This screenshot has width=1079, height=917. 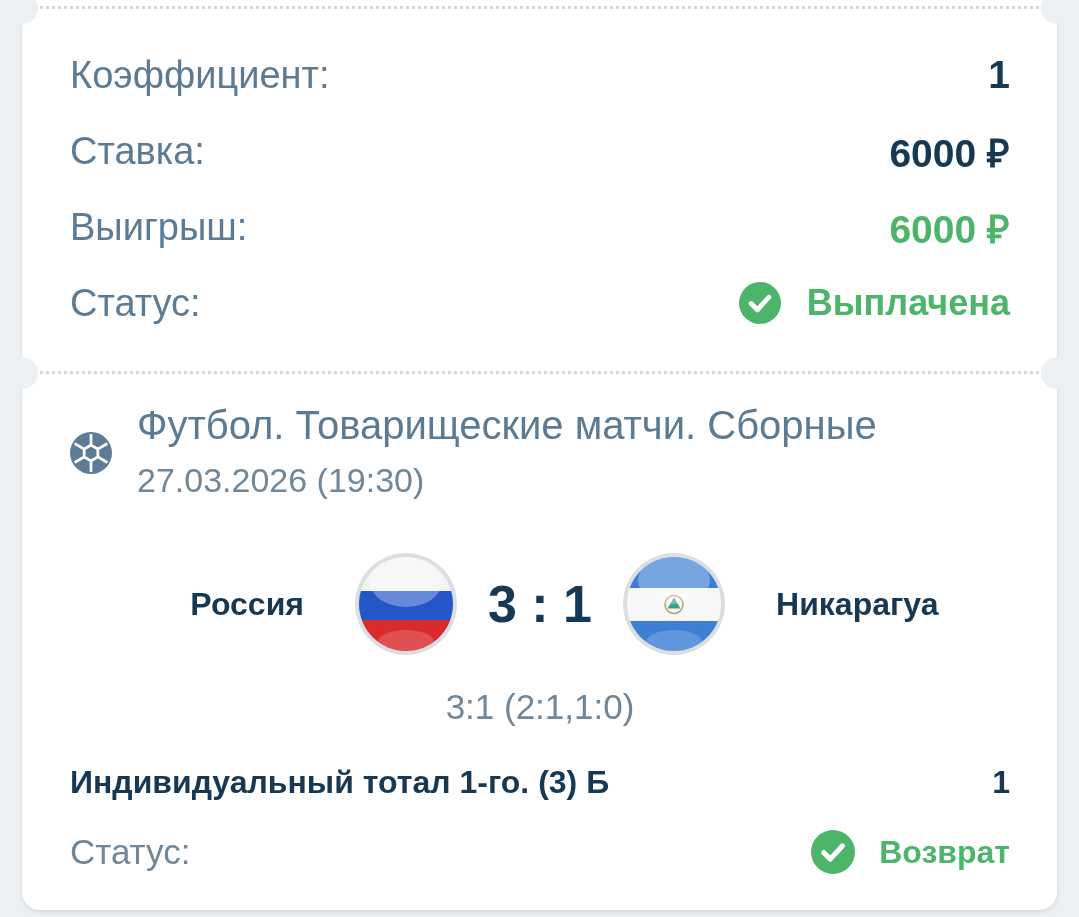 What do you see at coordinates (137, 151) in the screenshot?
I see `row-label: Ставка:` at bounding box center [137, 151].